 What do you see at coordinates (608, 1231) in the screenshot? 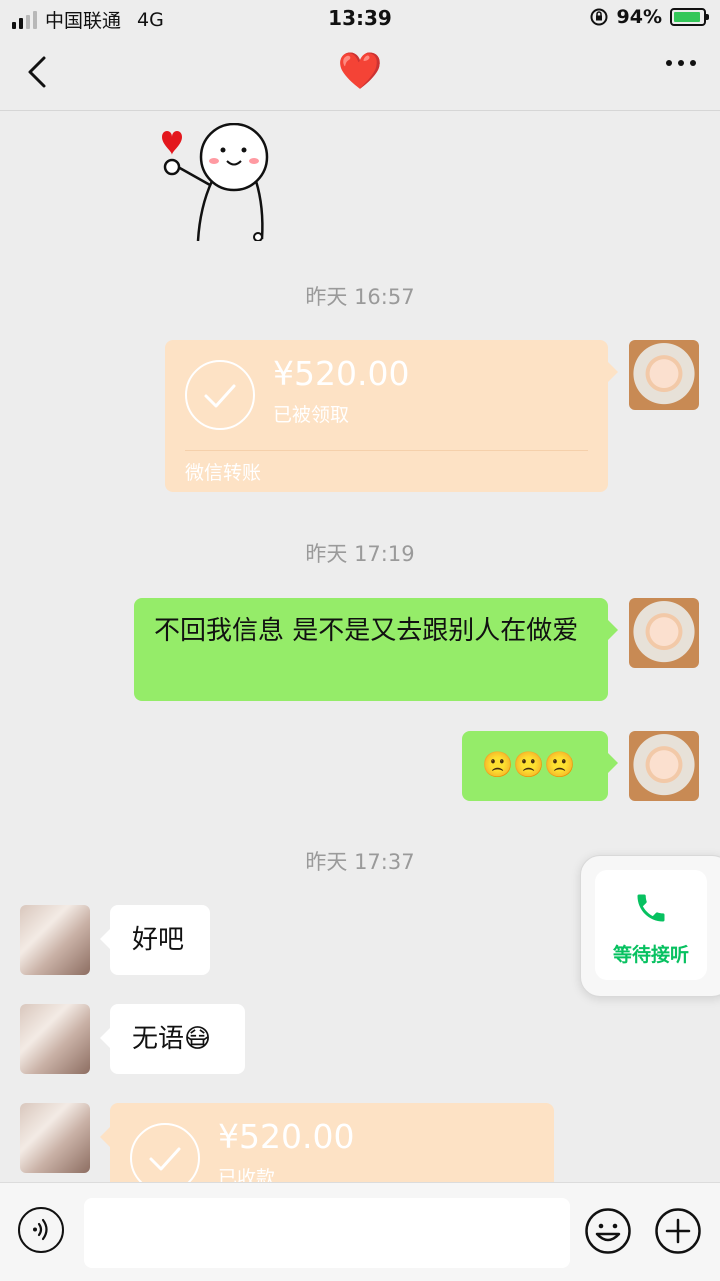
I see `emoji-icon` at bounding box center [608, 1231].